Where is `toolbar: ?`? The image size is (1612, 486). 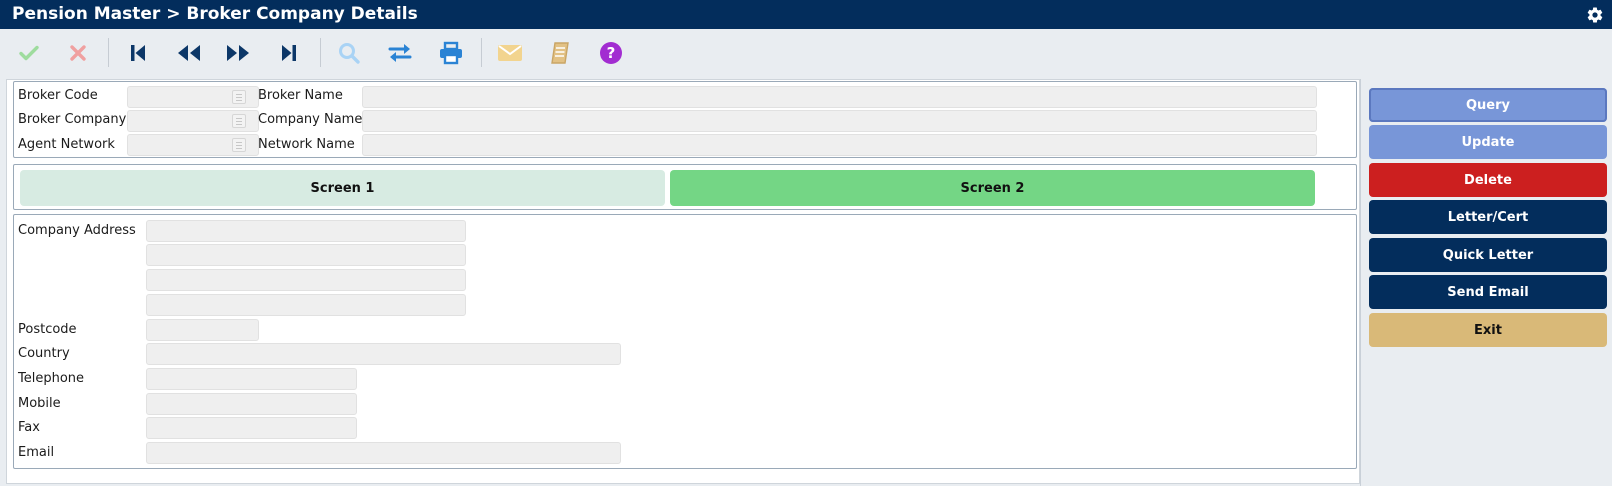
toolbar: ? is located at coordinates (806, 52).